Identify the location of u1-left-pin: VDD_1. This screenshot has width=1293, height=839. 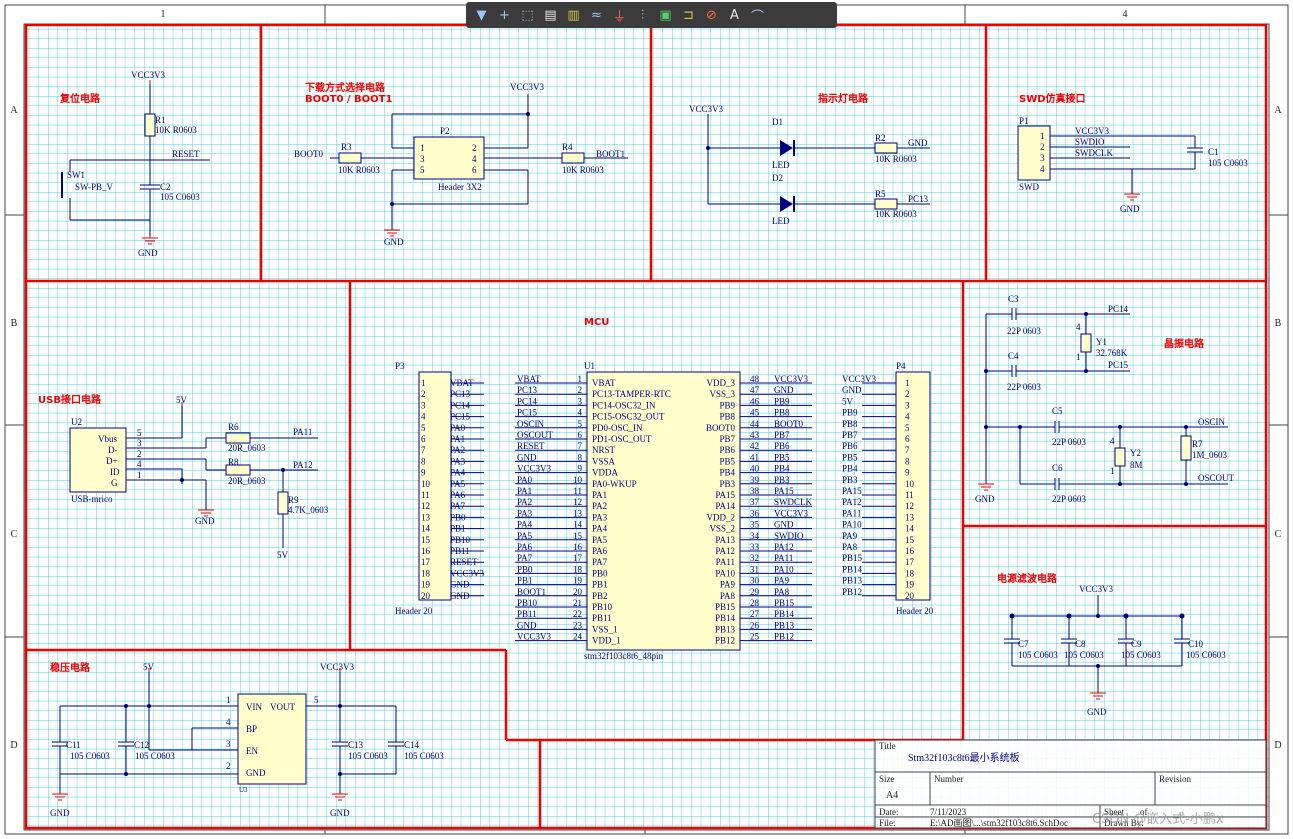
(606, 641).